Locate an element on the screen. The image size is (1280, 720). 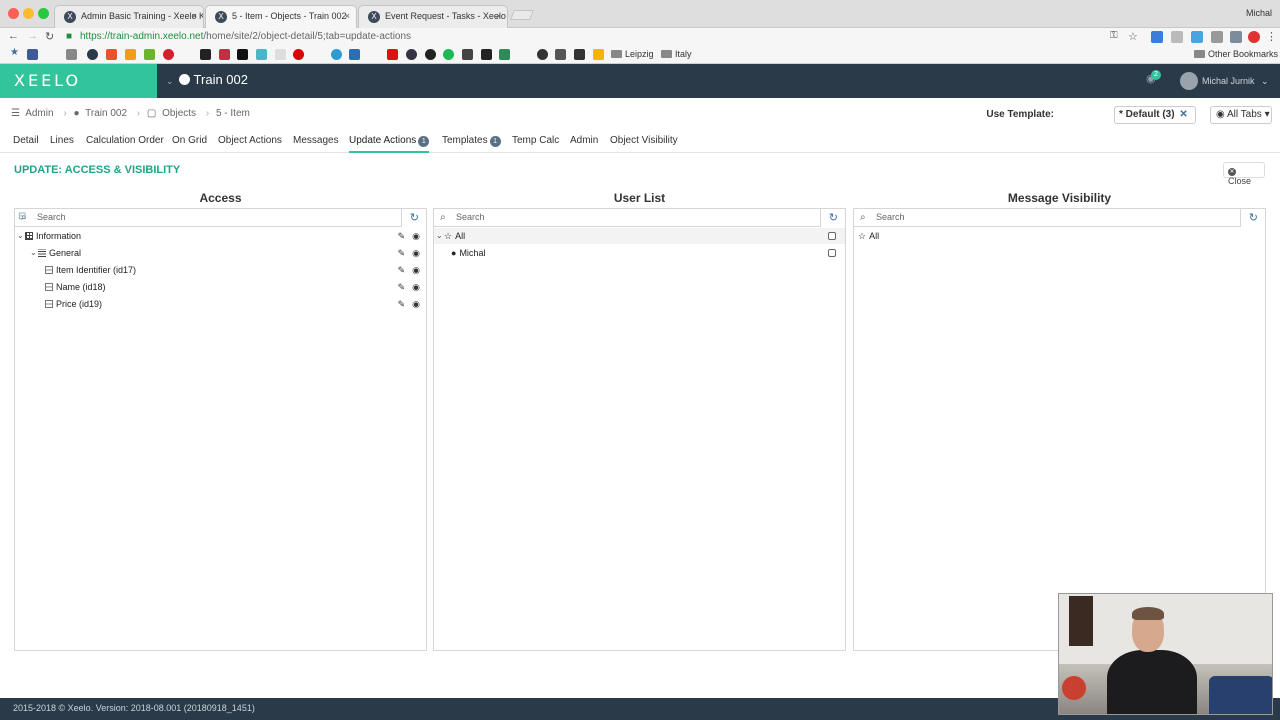
tree-item-information: ⌄ Information ✎ ◉ is located at coordinates (220, 236).